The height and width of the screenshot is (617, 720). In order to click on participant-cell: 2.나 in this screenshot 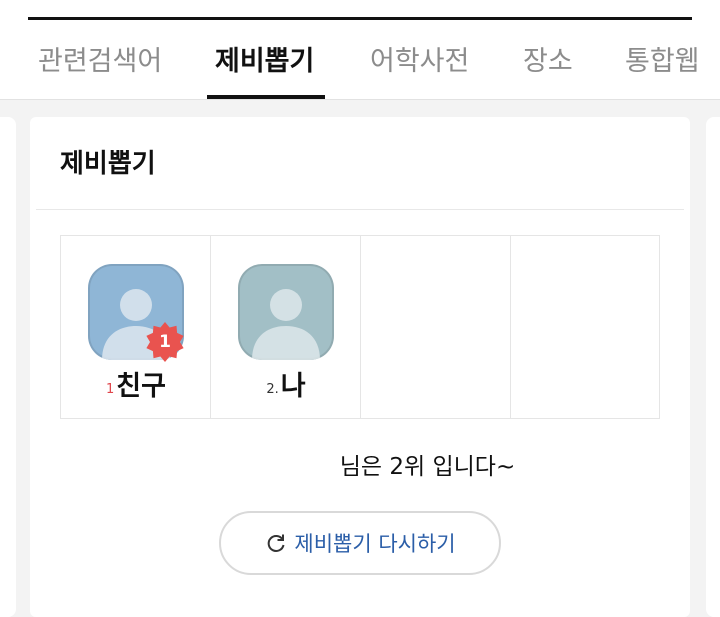, I will do `click(286, 327)`.